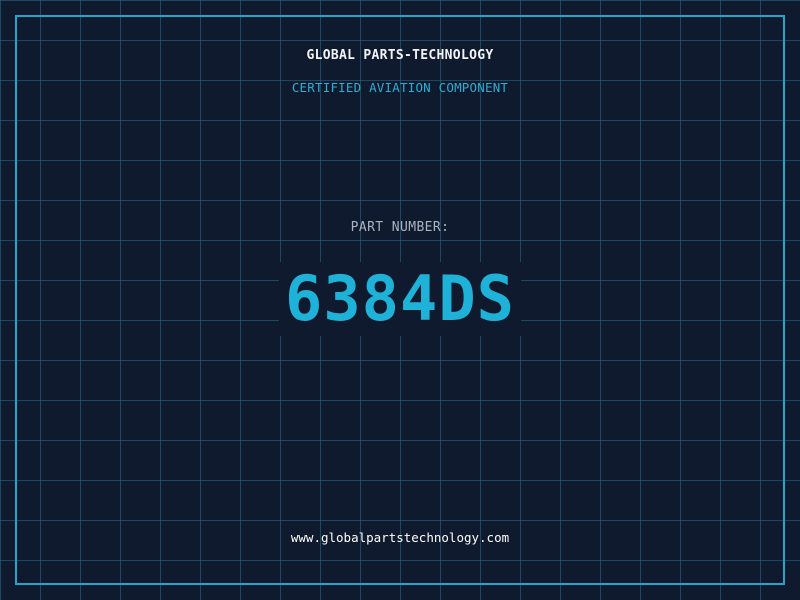  What do you see at coordinates (400, 227) in the screenshot?
I see `part-number-label: PART NUMBER:` at bounding box center [400, 227].